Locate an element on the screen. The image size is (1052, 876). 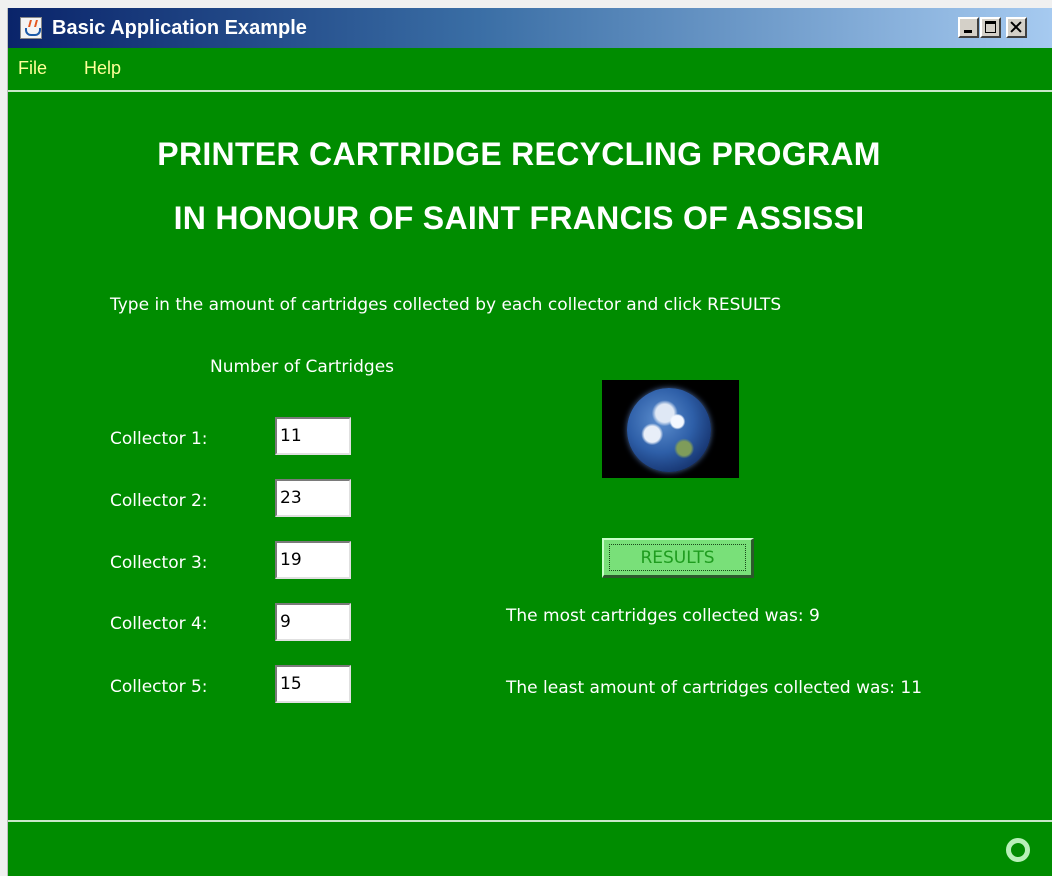
ring-icon is located at coordinates (1018, 850).